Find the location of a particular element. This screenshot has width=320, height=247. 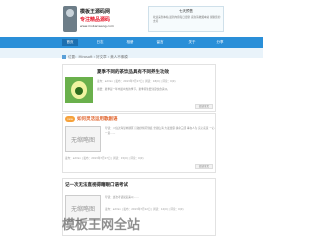

notice-box: 七天预售 欢迎来到本站 最新内容每日更新 喜欢请收藏本站 谢谢您的支持 is located at coordinates (186, 19).